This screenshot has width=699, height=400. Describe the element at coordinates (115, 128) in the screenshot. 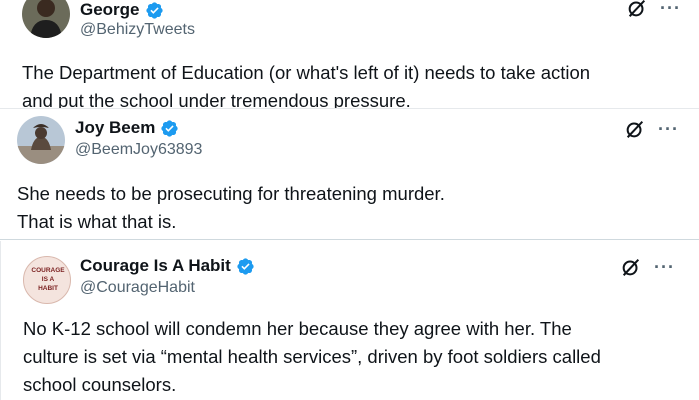

I see `author-name: Joy Beem` at that location.